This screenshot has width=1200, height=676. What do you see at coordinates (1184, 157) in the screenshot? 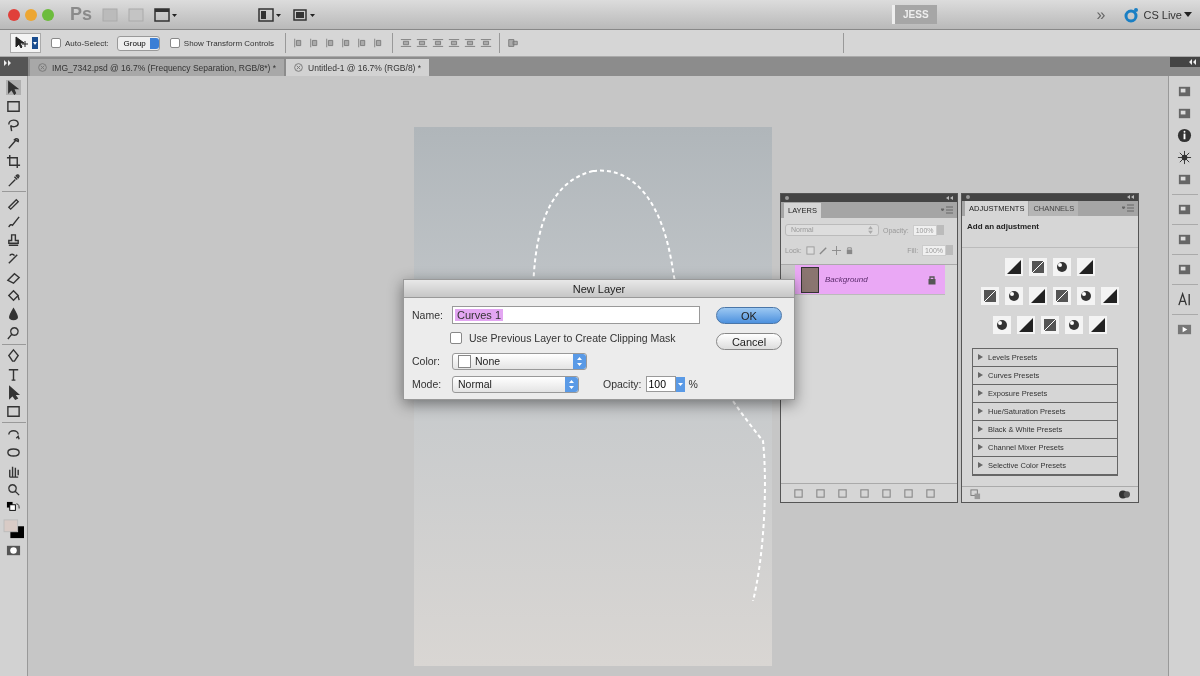
I see `navigator-icon` at bounding box center [1184, 157].